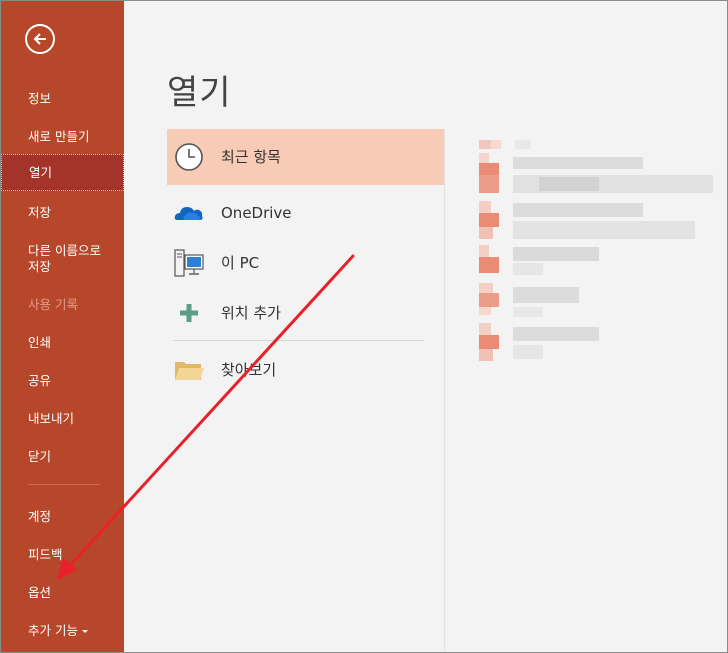 This screenshot has width=728, height=653. Describe the element at coordinates (62, 417) in the screenshot. I see `nav-item-export: 내보내기` at that location.